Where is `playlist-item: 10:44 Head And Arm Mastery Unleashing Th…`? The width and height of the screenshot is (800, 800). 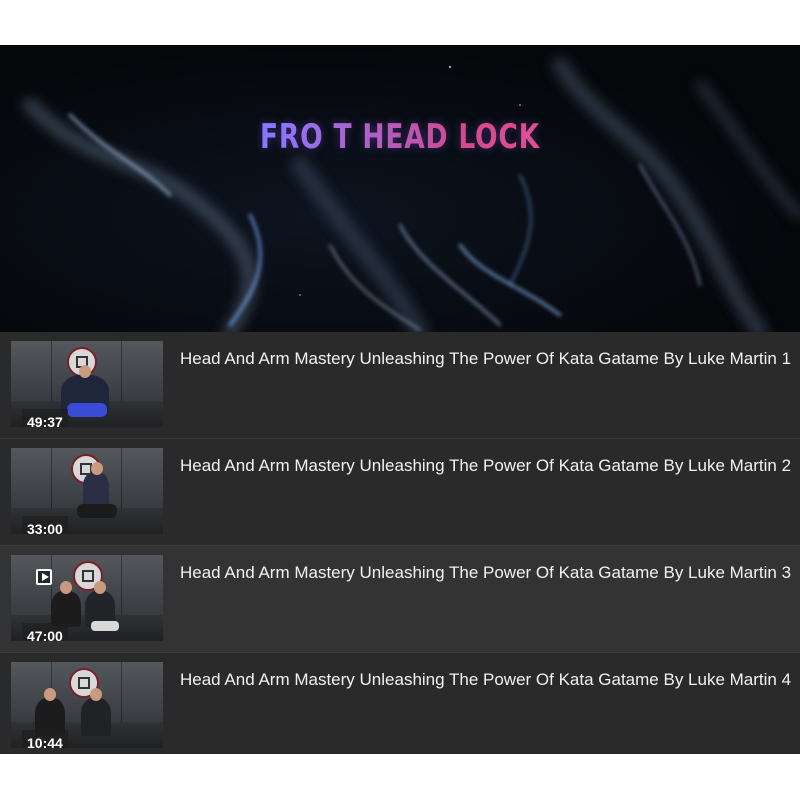
playlist-item: 10:44 Head And Arm Mastery Unleashing Th… is located at coordinates (400, 703).